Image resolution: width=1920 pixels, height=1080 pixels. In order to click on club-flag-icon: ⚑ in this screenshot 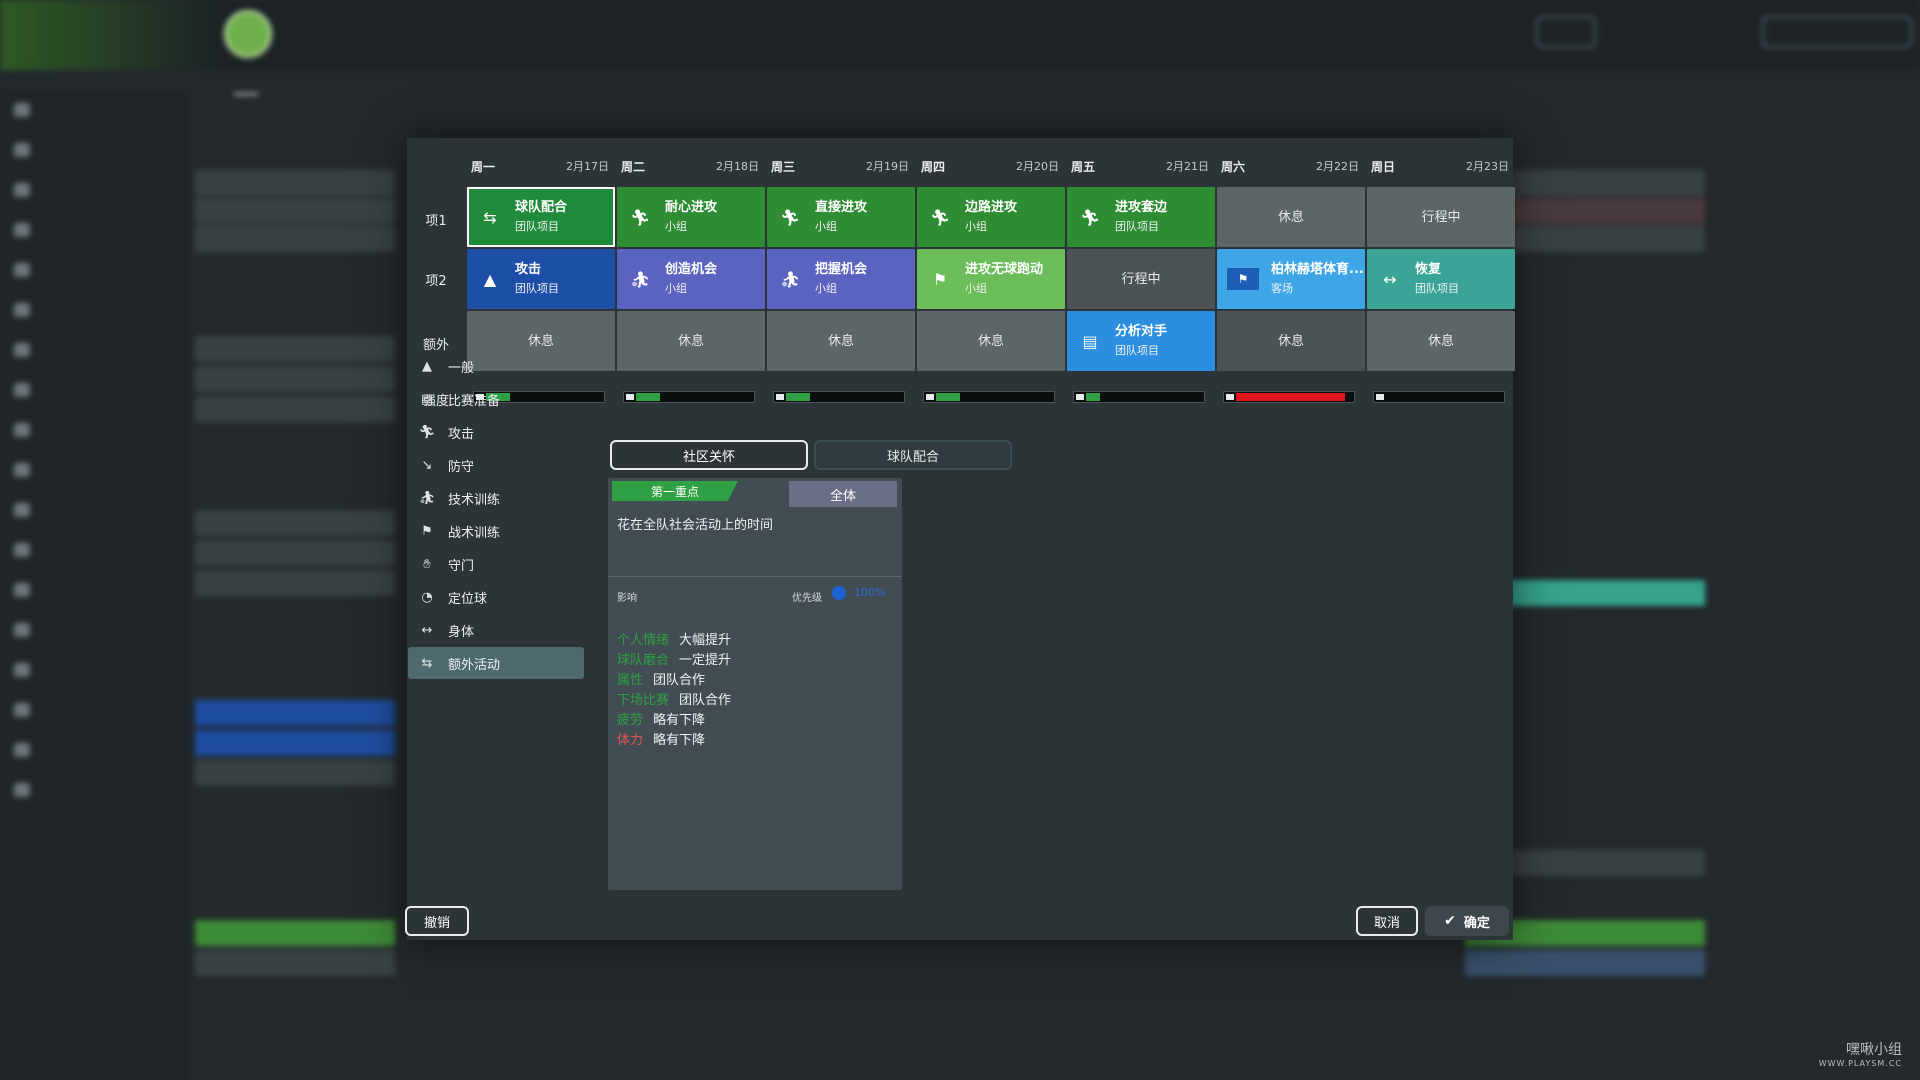, I will do `click(1243, 279)`.